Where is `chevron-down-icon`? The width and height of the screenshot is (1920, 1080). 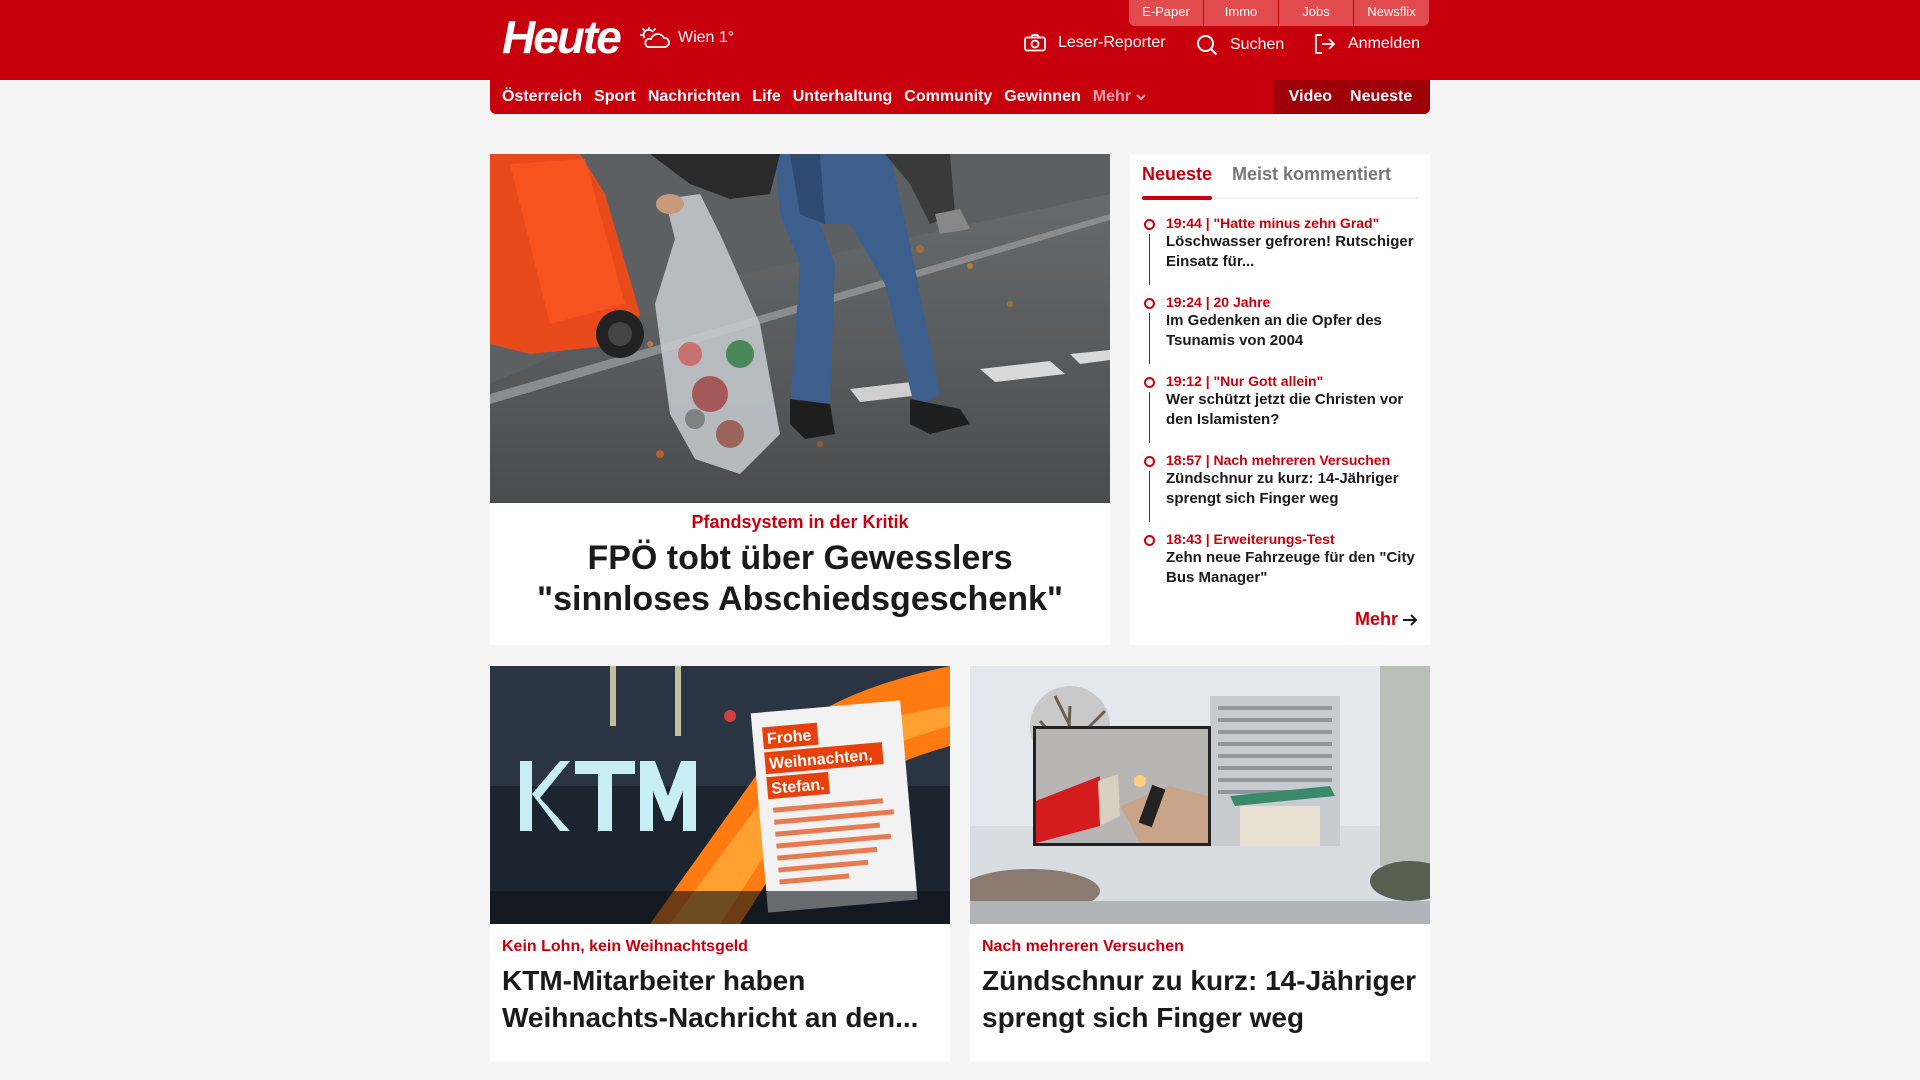 chevron-down-icon is located at coordinates (1141, 97).